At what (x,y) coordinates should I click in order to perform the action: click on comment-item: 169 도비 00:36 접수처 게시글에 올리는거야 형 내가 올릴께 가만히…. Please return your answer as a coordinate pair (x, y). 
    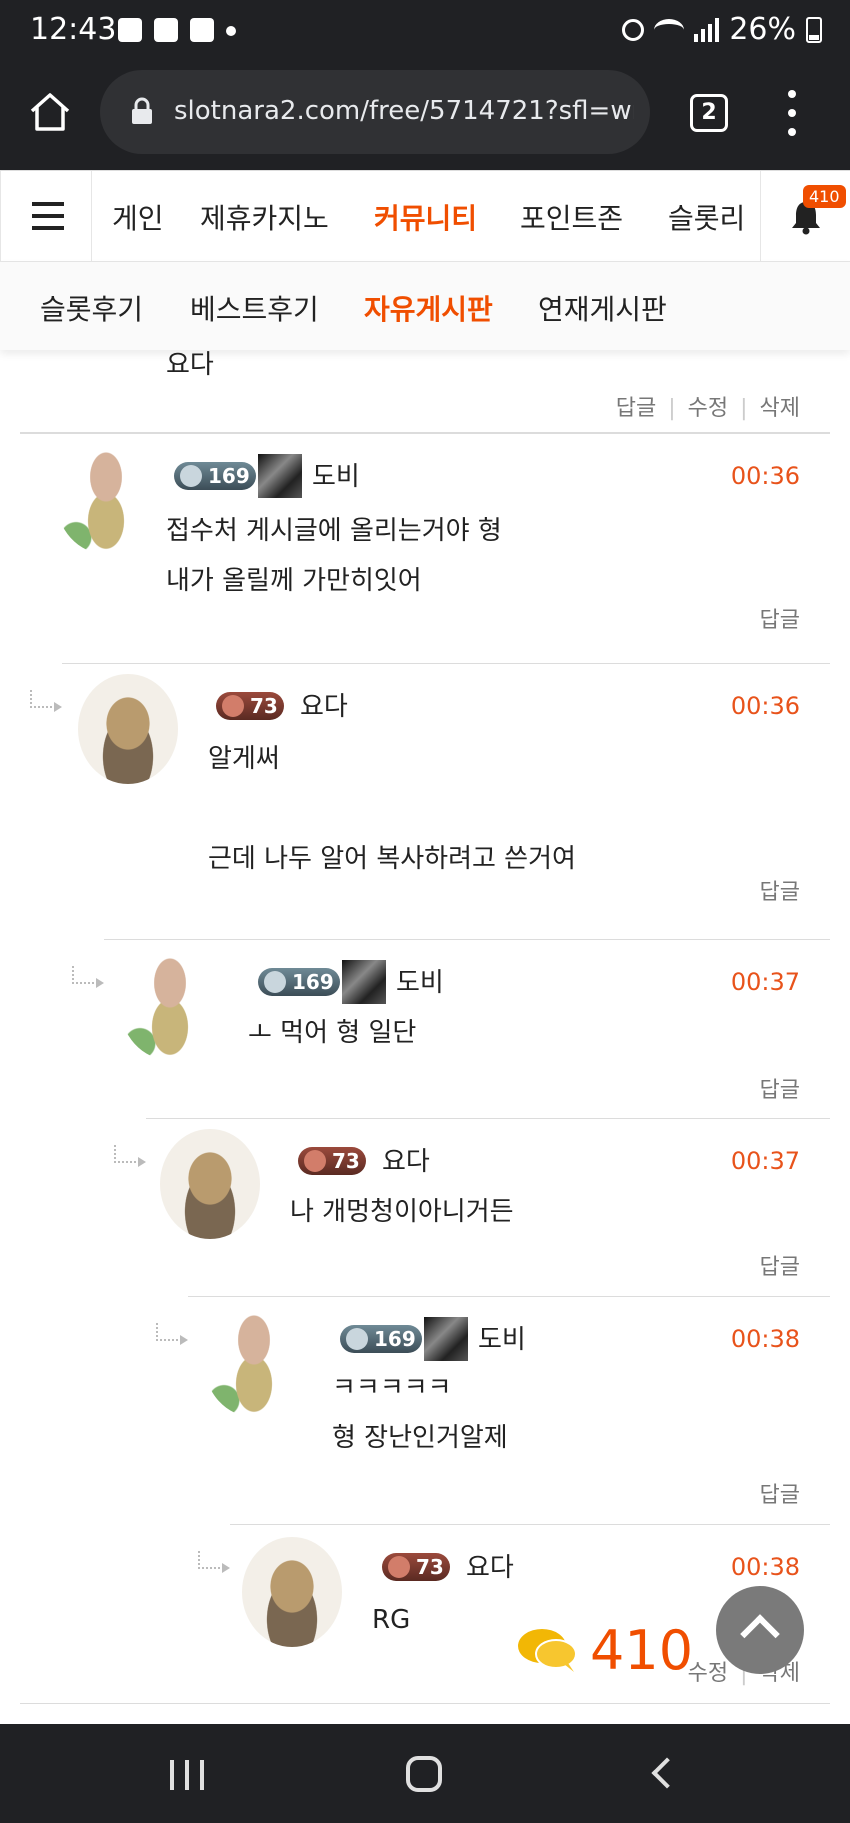
    Looking at the image, I should click on (425, 548).